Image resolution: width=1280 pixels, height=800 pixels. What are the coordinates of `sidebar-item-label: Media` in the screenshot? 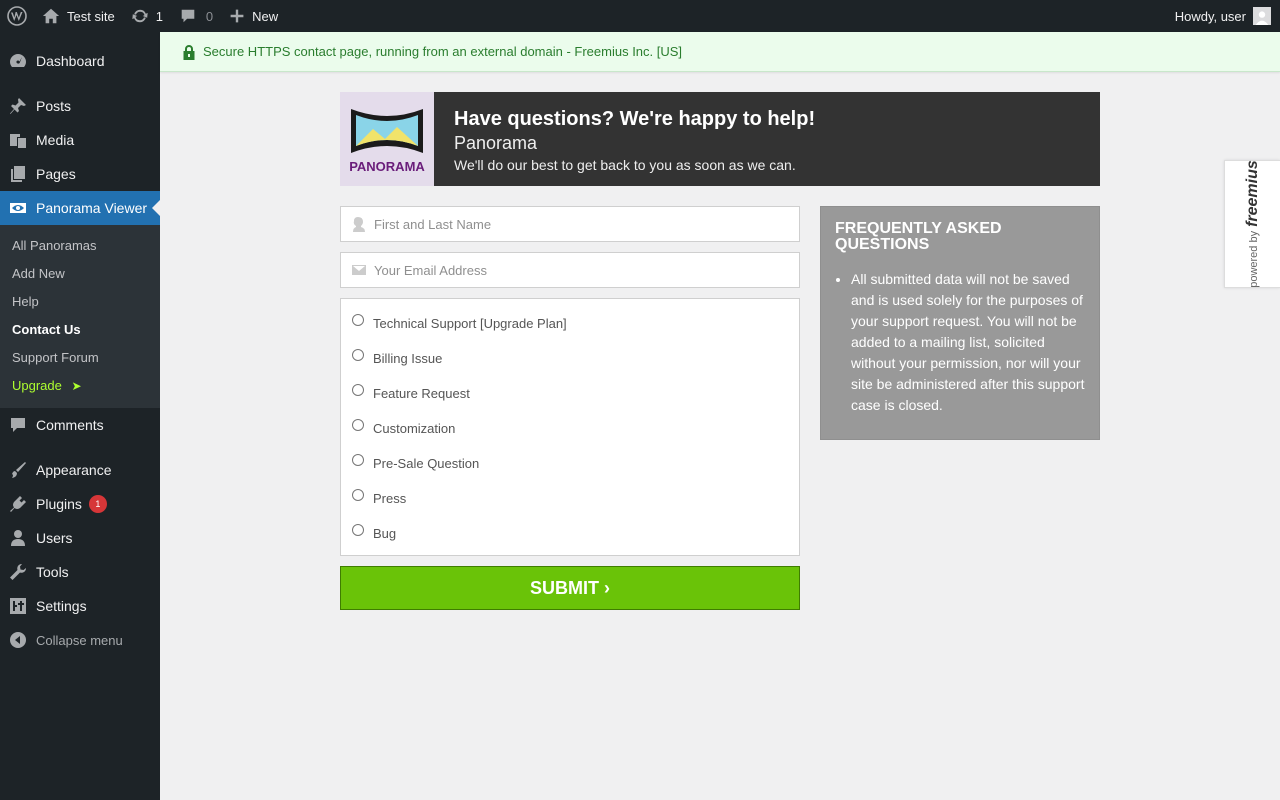 It's located at (55, 140).